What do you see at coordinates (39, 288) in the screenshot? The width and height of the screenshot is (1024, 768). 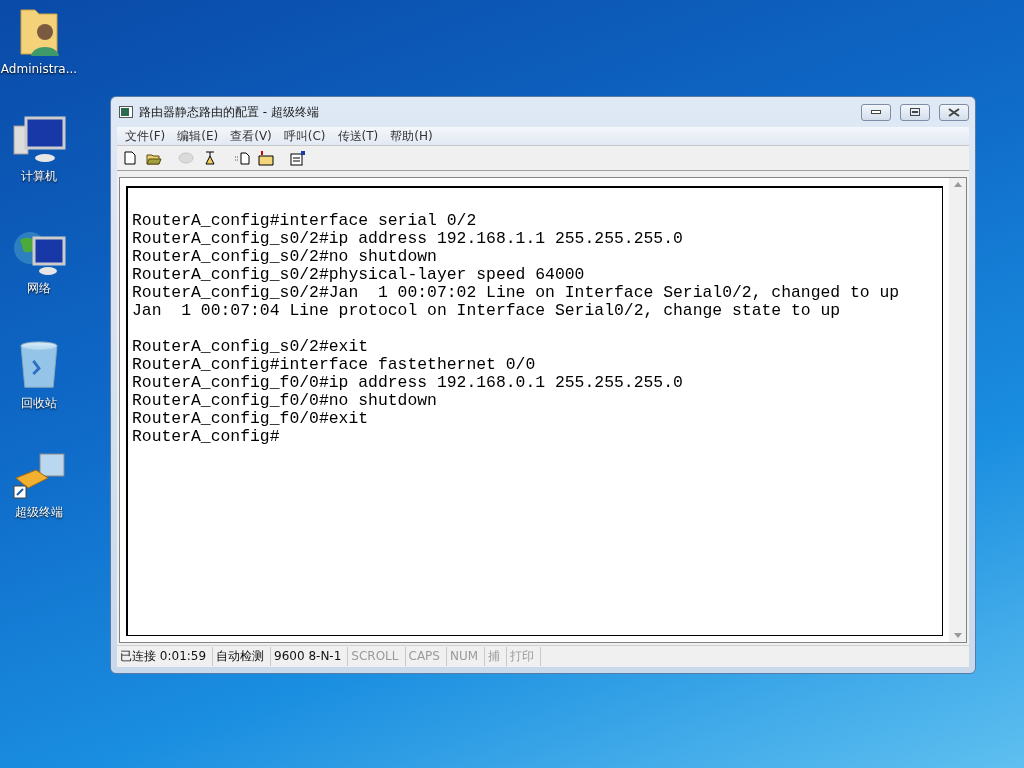 I see `desktop-icon-label: 网络` at bounding box center [39, 288].